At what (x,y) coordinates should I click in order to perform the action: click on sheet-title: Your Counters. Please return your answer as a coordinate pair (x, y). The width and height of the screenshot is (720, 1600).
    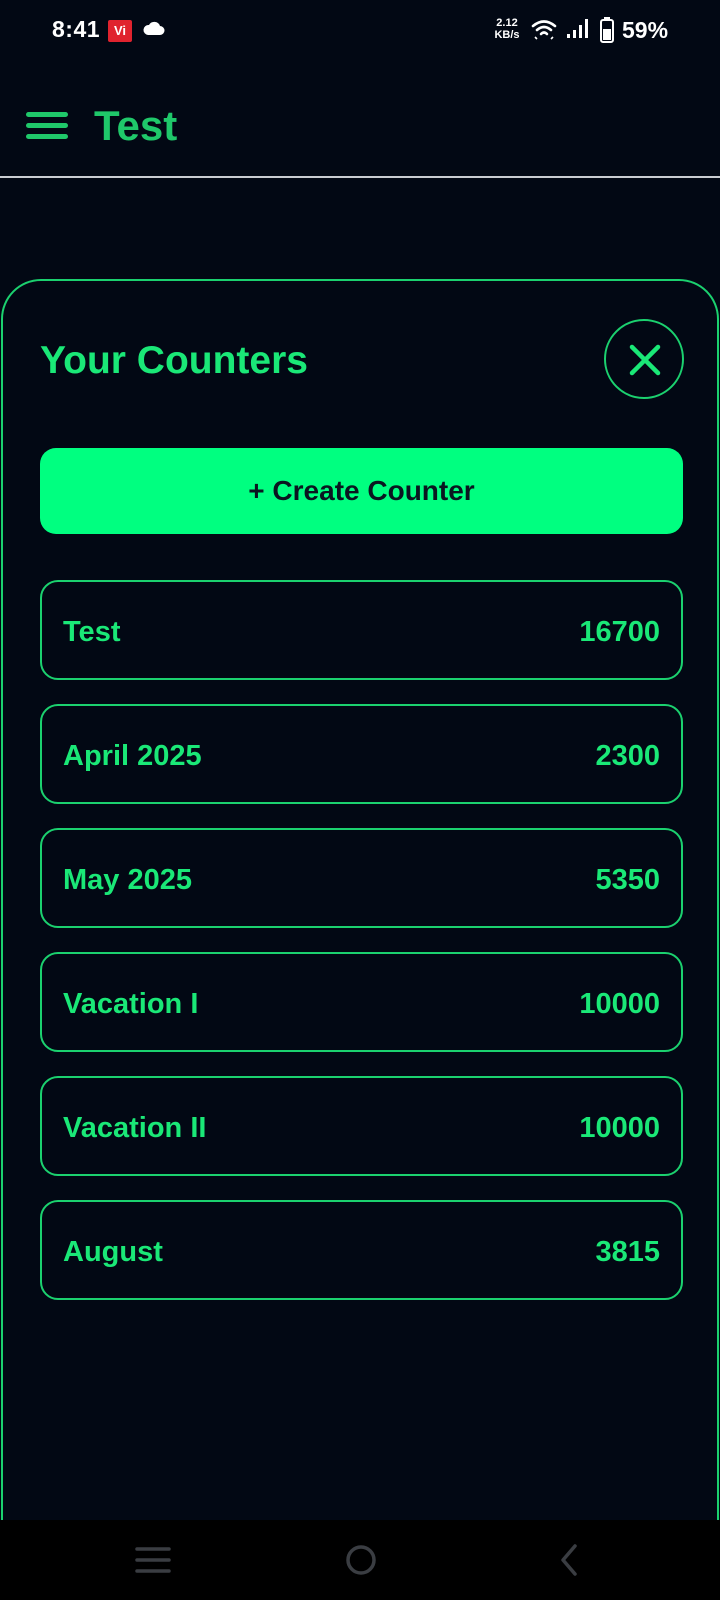
    Looking at the image, I should click on (174, 360).